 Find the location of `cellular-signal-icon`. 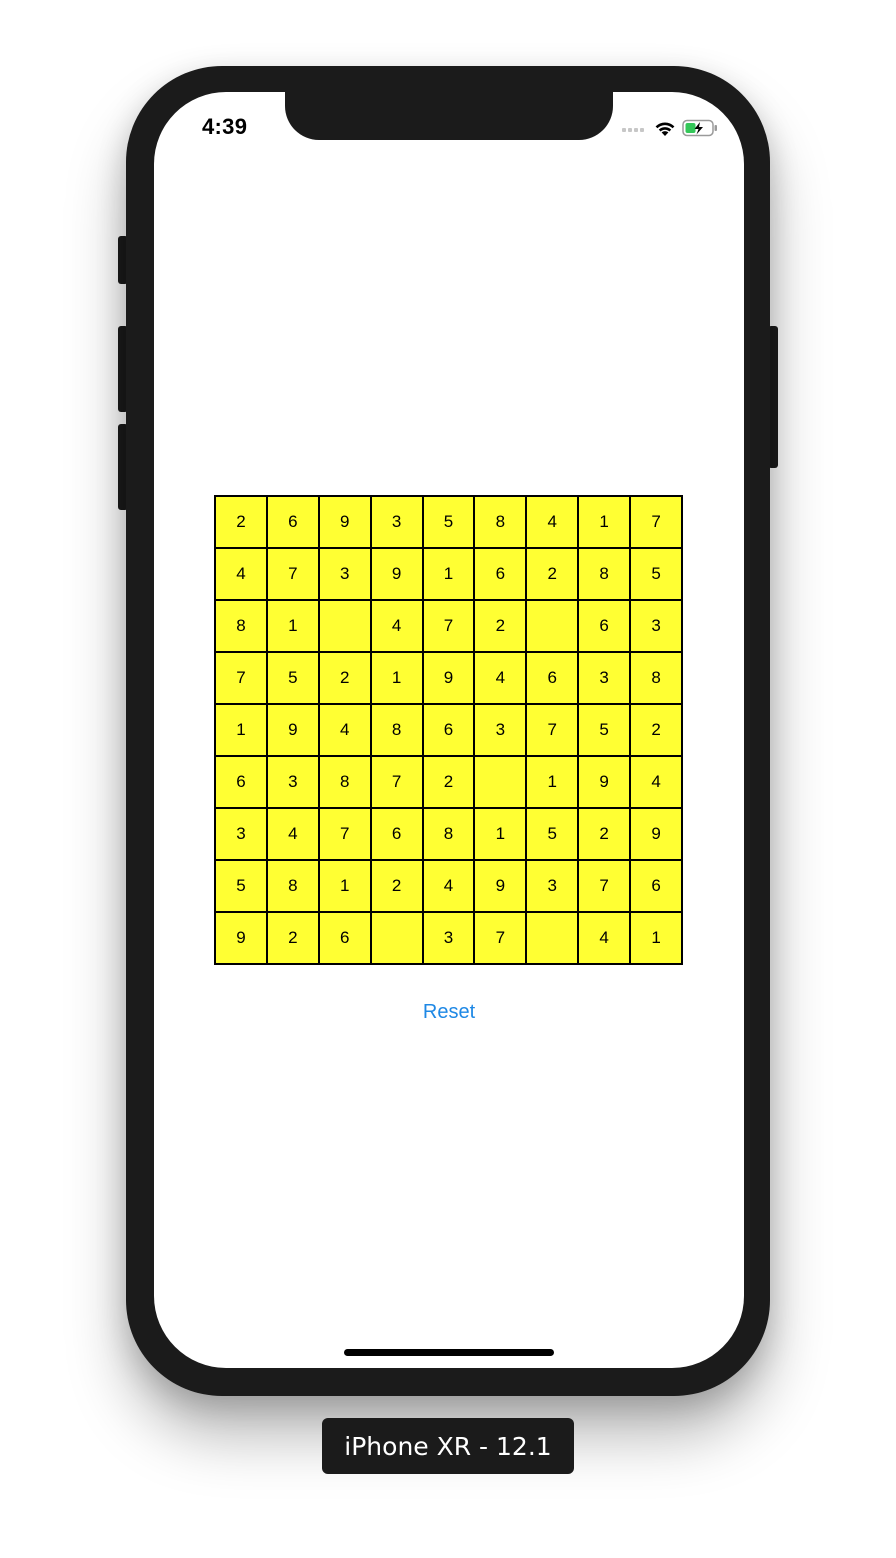

cellular-signal-icon is located at coordinates (633, 128).